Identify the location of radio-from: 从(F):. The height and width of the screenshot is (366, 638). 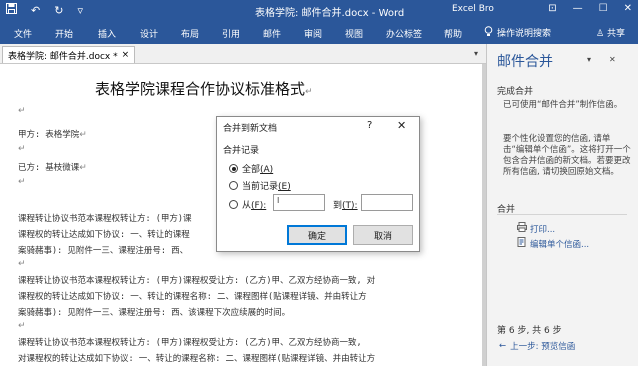
(247, 204).